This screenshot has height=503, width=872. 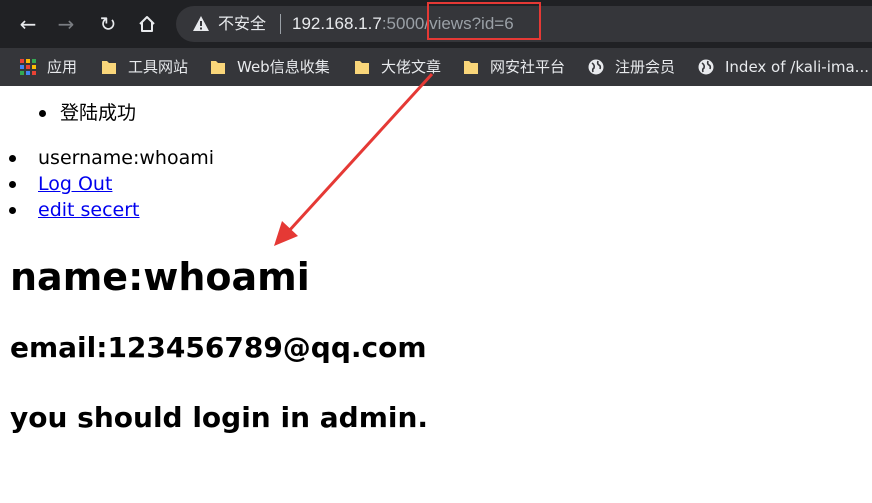 I want to click on profile-email-heading: email:123456789@qq.com, so click(x=218, y=347).